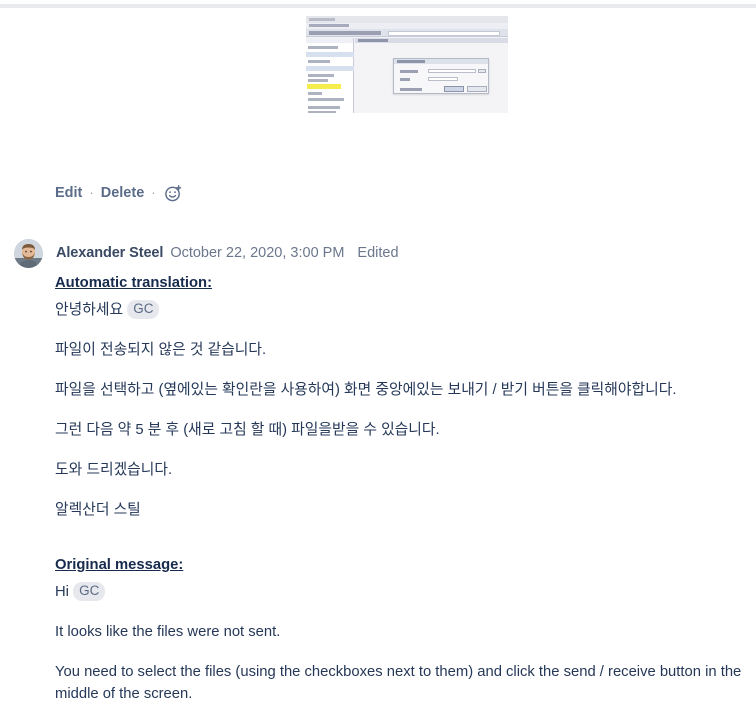  Describe the element at coordinates (109, 253) in the screenshot. I see `comment-author-name: Alexander Steel` at that location.